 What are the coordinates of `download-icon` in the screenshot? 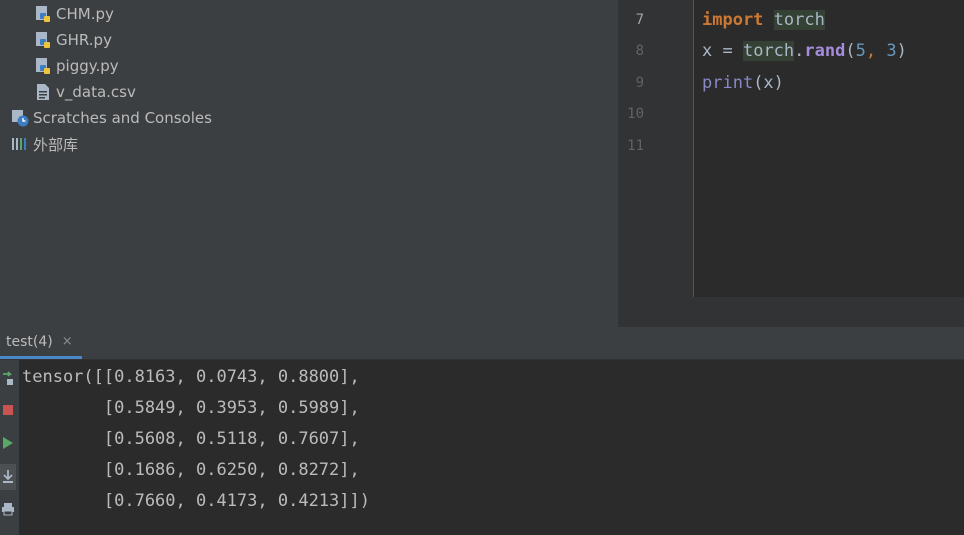 It's located at (8, 476).